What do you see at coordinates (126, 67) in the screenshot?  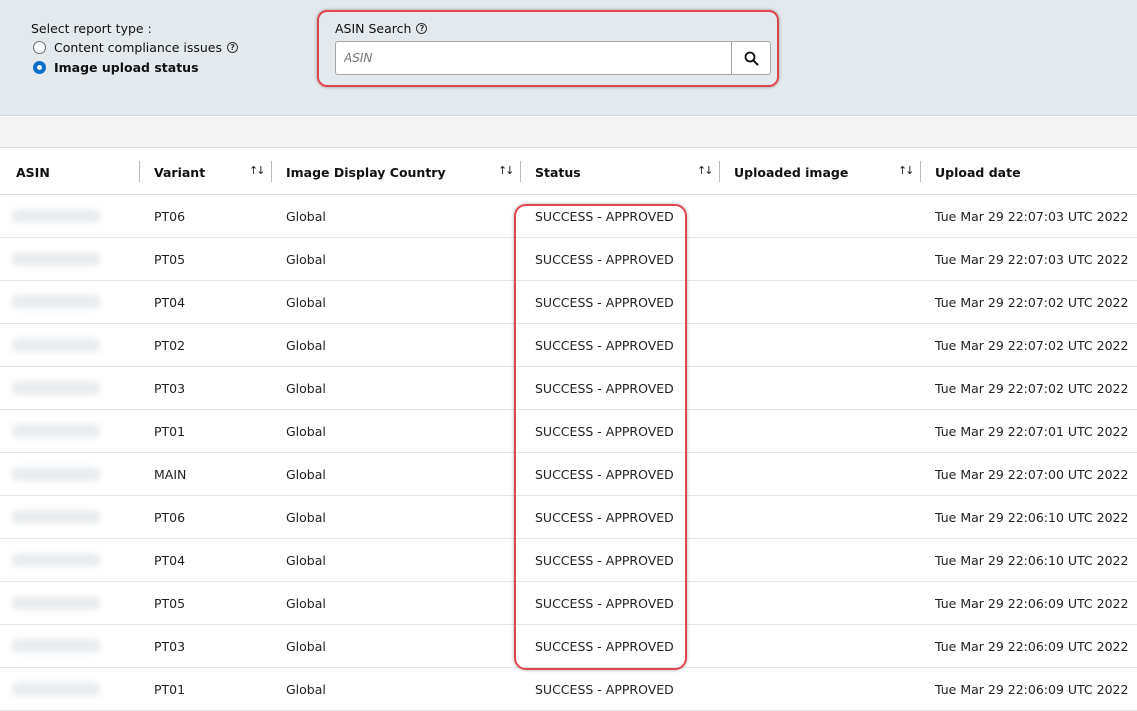 I see `radio-label: Image upload status` at bounding box center [126, 67].